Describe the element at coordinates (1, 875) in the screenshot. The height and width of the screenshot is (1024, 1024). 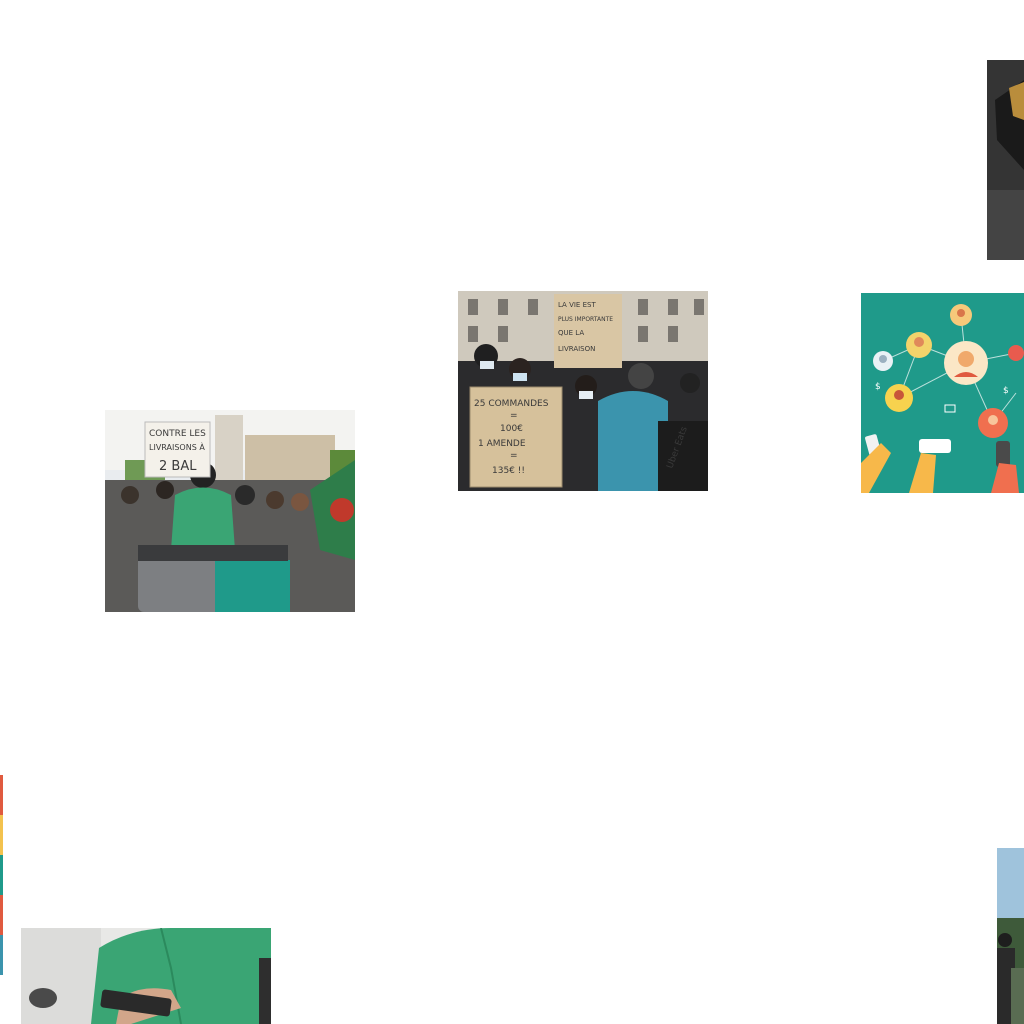
I see `photo-fragment-left-edge` at that location.